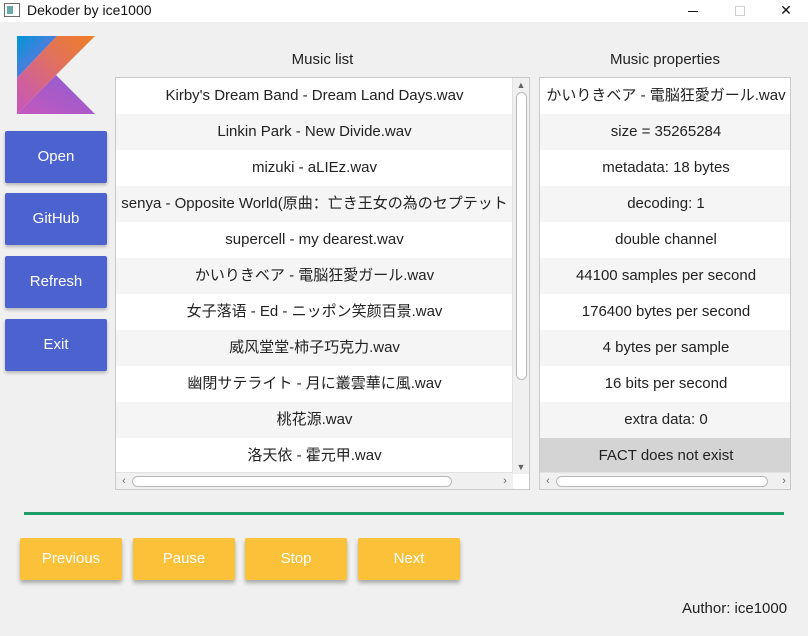  I want to click on github-button: GitHub, so click(56, 219).